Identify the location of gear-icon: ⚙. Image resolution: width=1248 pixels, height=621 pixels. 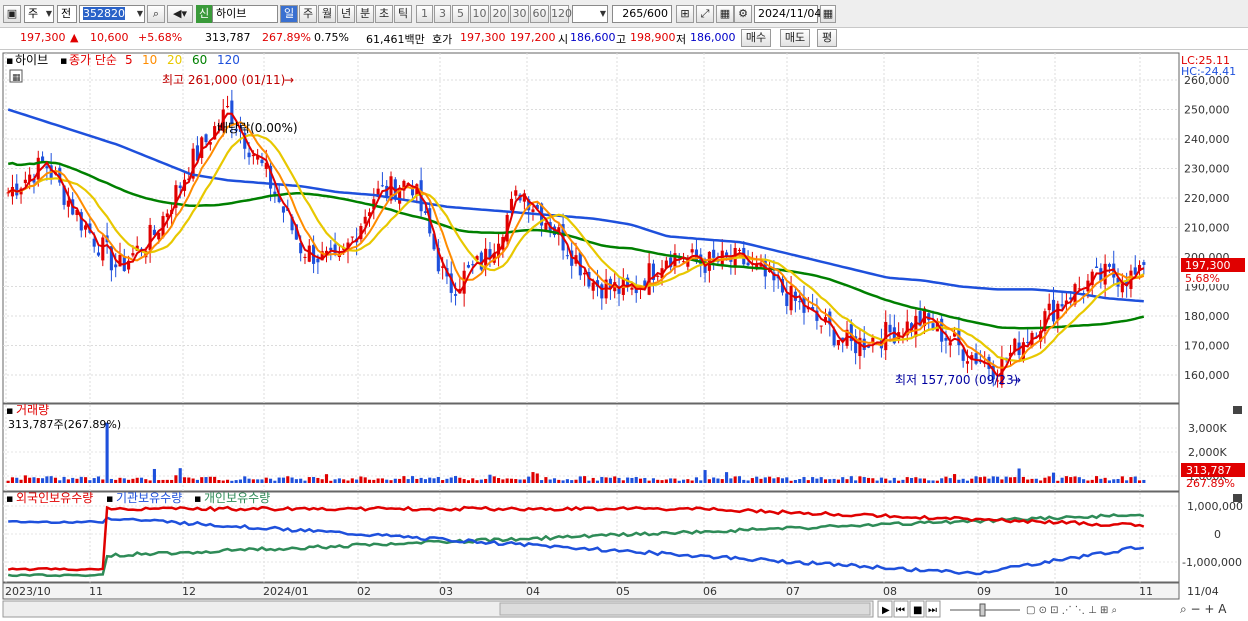
(743, 14).